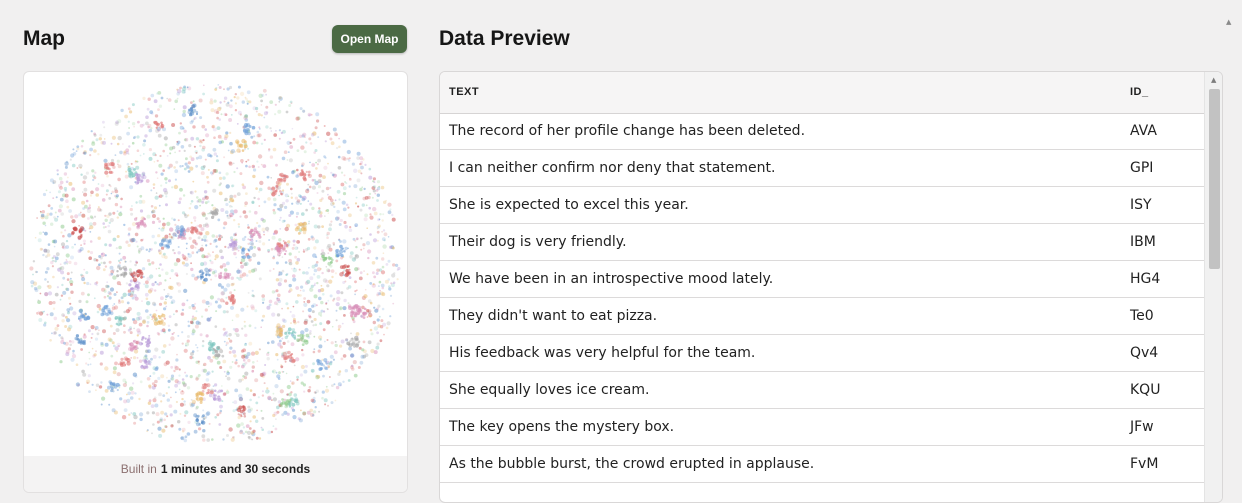 The image size is (1242, 503). Describe the element at coordinates (822, 205) in the screenshot. I see `table-row: She is expected to excel this year. ISY` at that location.